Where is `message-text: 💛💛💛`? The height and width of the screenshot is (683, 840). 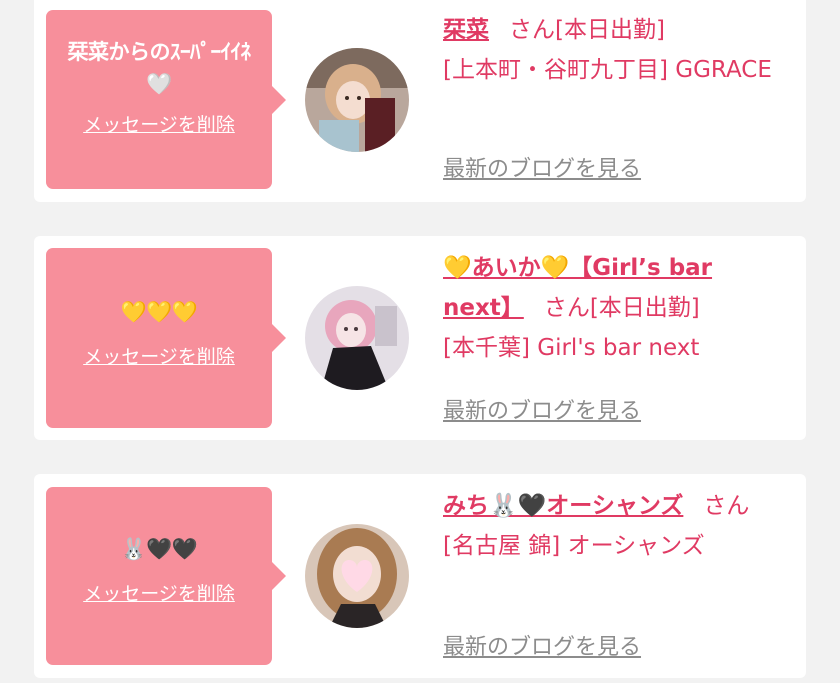
message-text: 💛💛💛 is located at coordinates (159, 312).